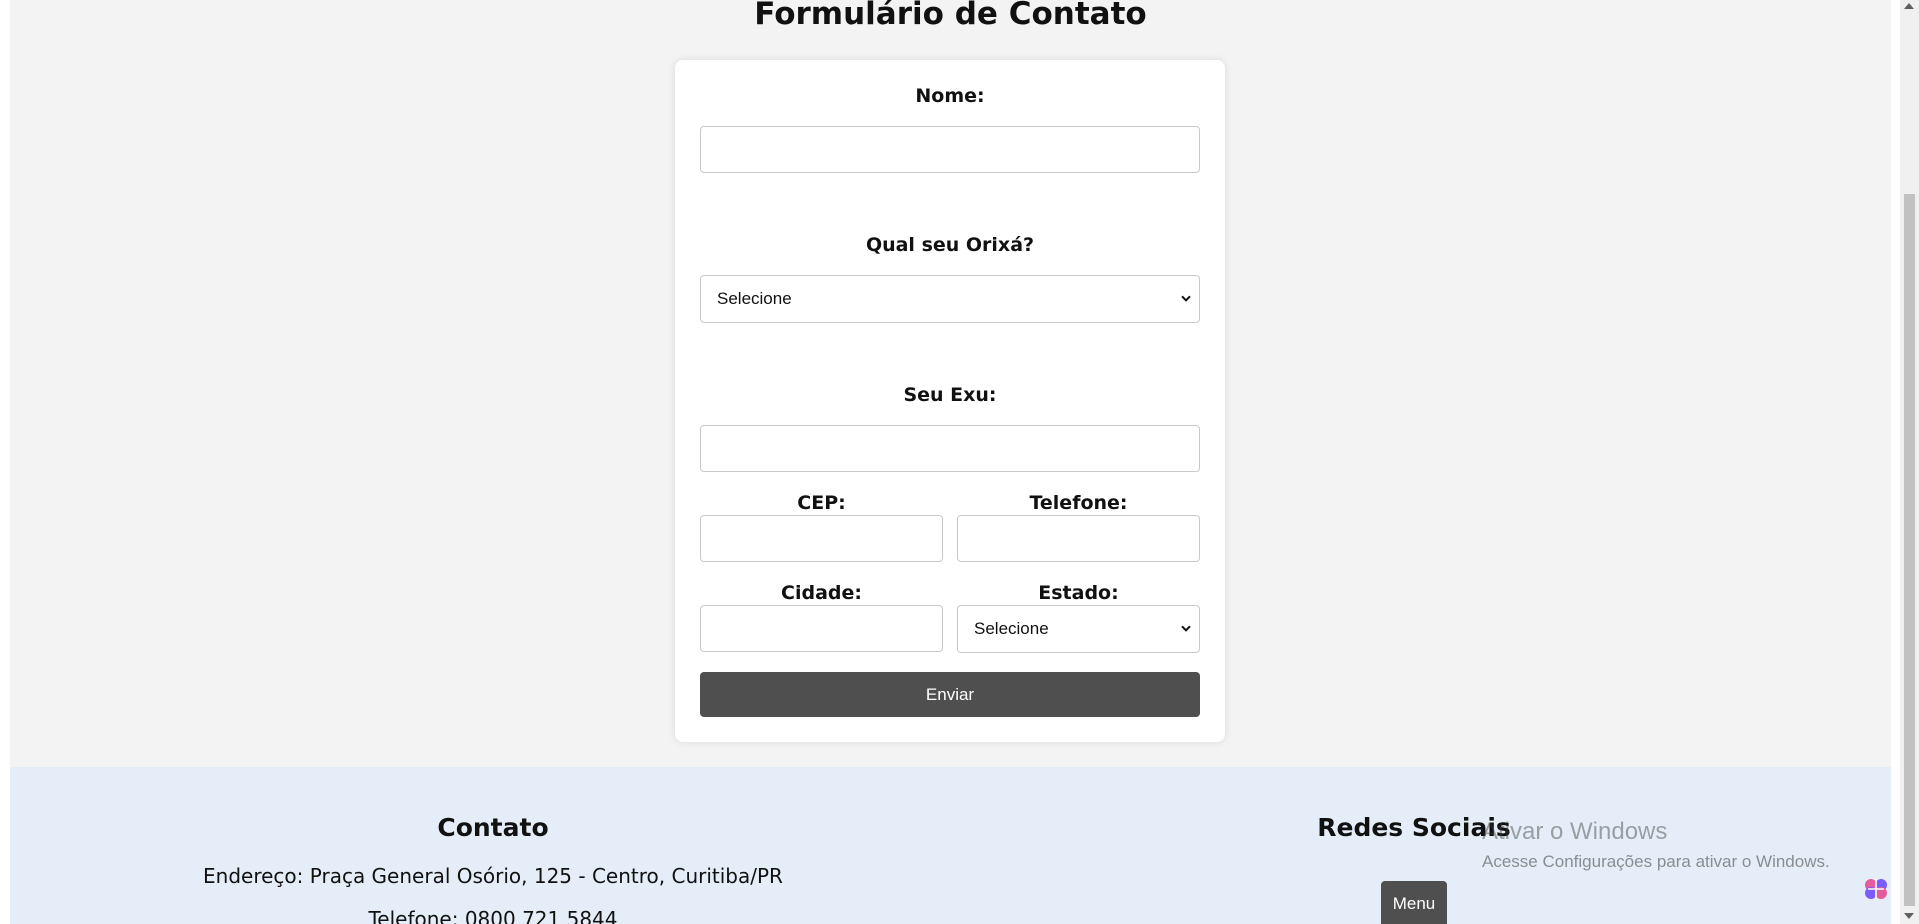 This screenshot has width=1919, height=924. What do you see at coordinates (754, 298) in the screenshot?
I see `orixa-select-value: Selecione` at bounding box center [754, 298].